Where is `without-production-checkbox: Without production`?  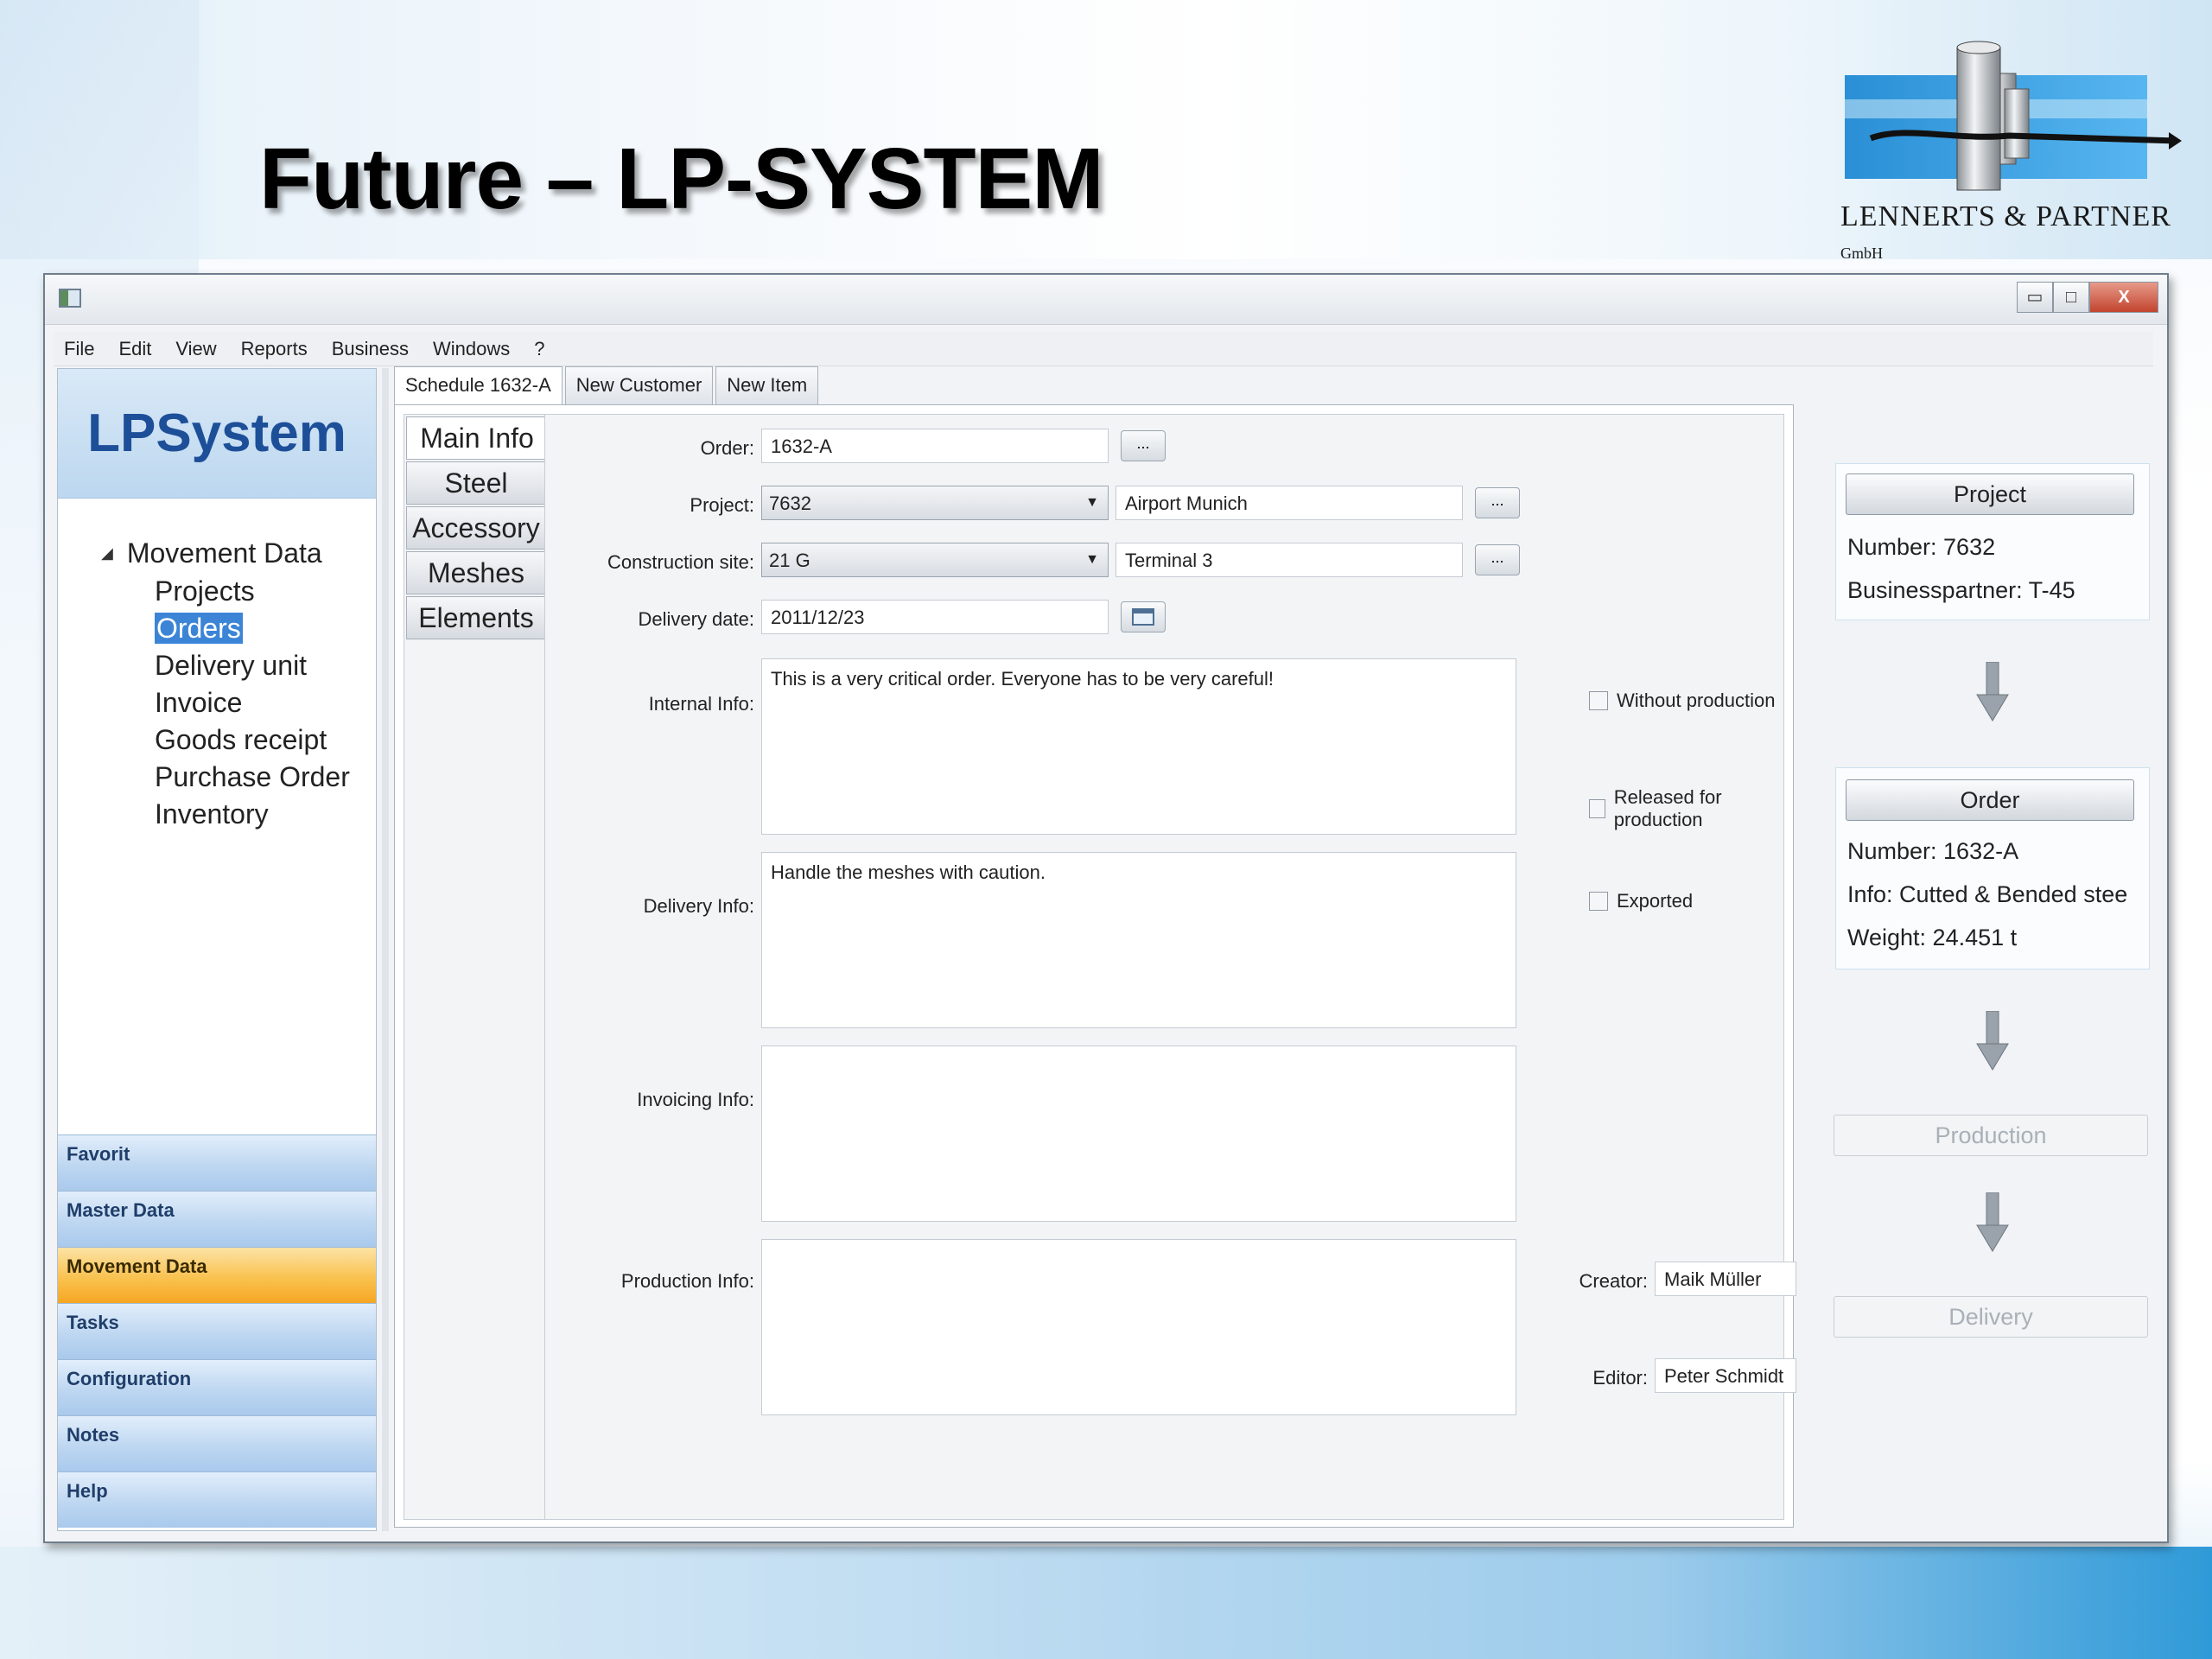
without-production-checkbox: Without production is located at coordinates (1682, 701).